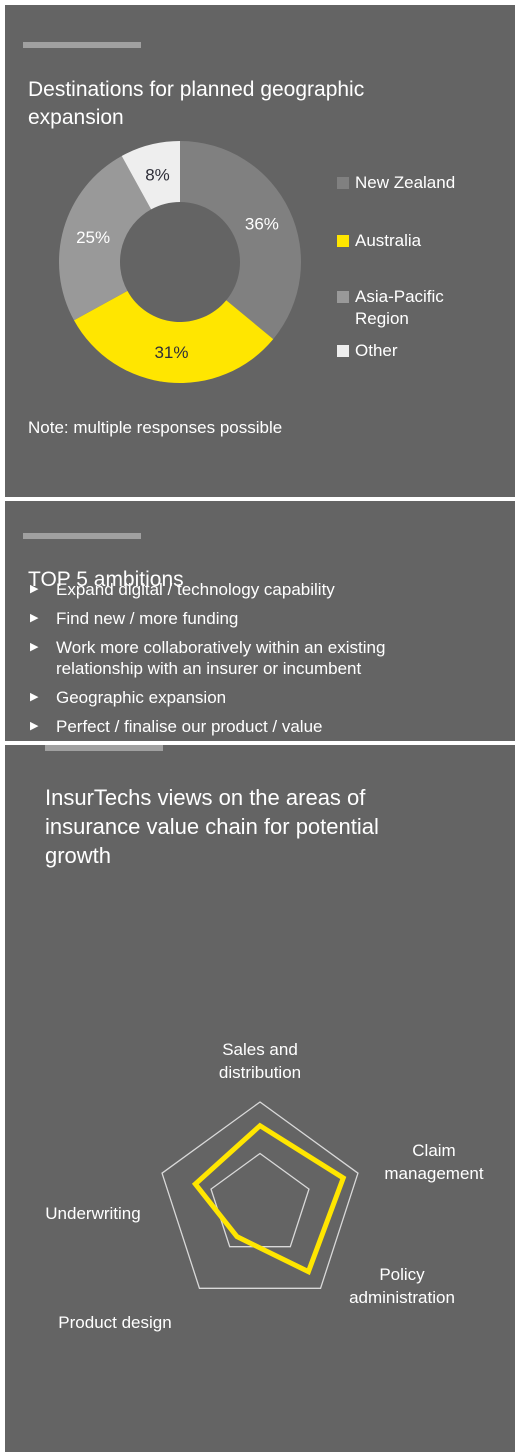 Image resolution: width=515 pixels, height=1452 pixels. What do you see at coordinates (402, 1286) in the screenshot?
I see `radar-axis-label: Policy administration` at bounding box center [402, 1286].